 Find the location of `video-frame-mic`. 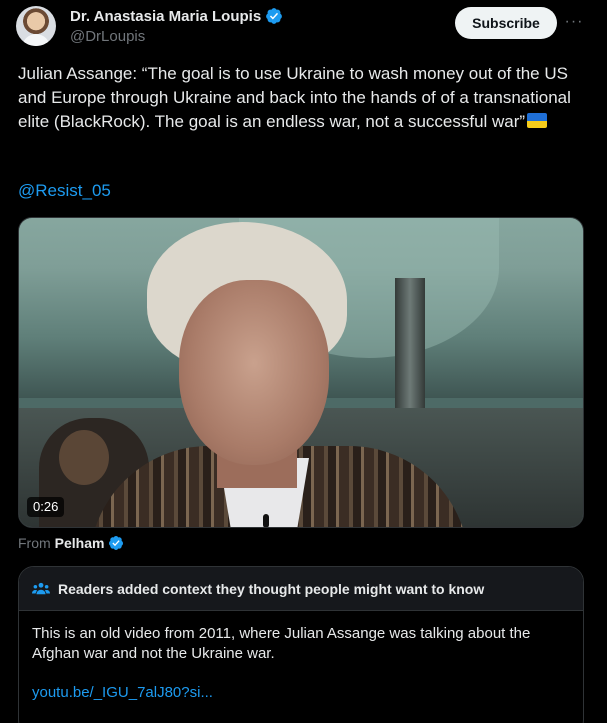

video-frame-mic is located at coordinates (266, 520).